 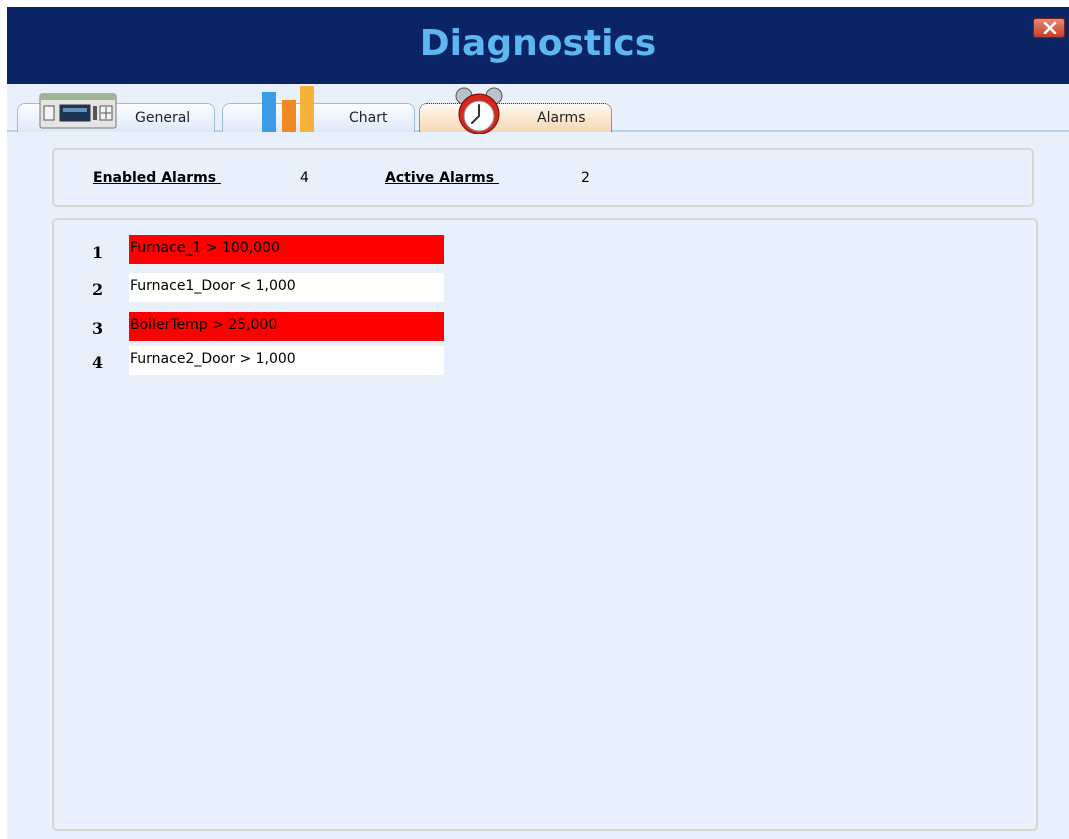 I want to click on alarm-row-4: Furnace2_Door > 1,000, so click(x=286, y=360).